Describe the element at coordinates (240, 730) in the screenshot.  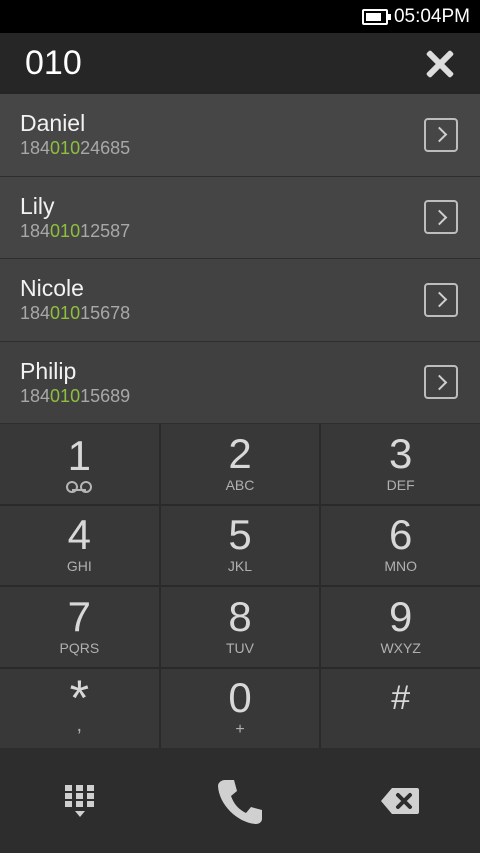
I see `key-letters: +` at that location.